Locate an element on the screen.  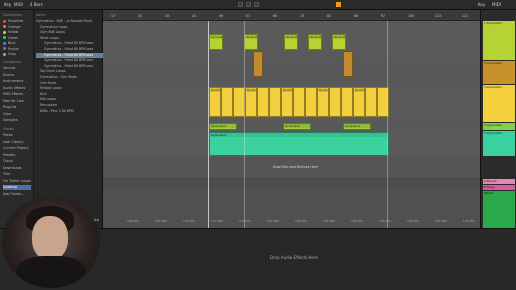
browser-file-item: 808s - Perc 2 80 BPM is located at coordinates (71, 111).